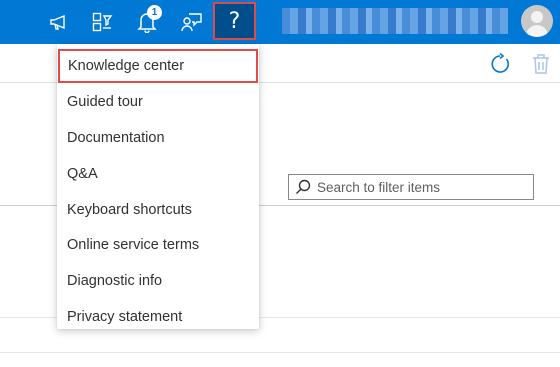  Describe the element at coordinates (395, 21) in the screenshot. I see `account-name-redacted` at that location.